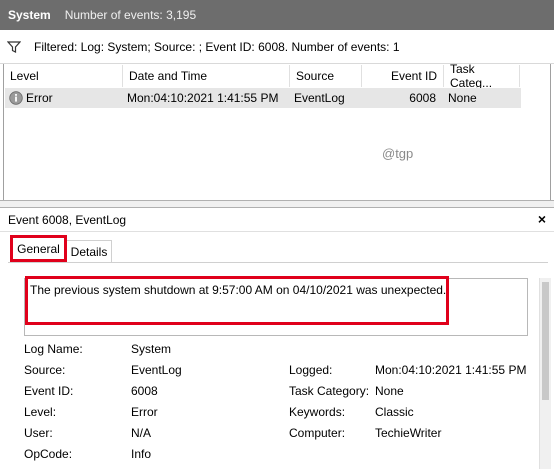  I want to click on computer-label: Computer:, so click(317, 433).